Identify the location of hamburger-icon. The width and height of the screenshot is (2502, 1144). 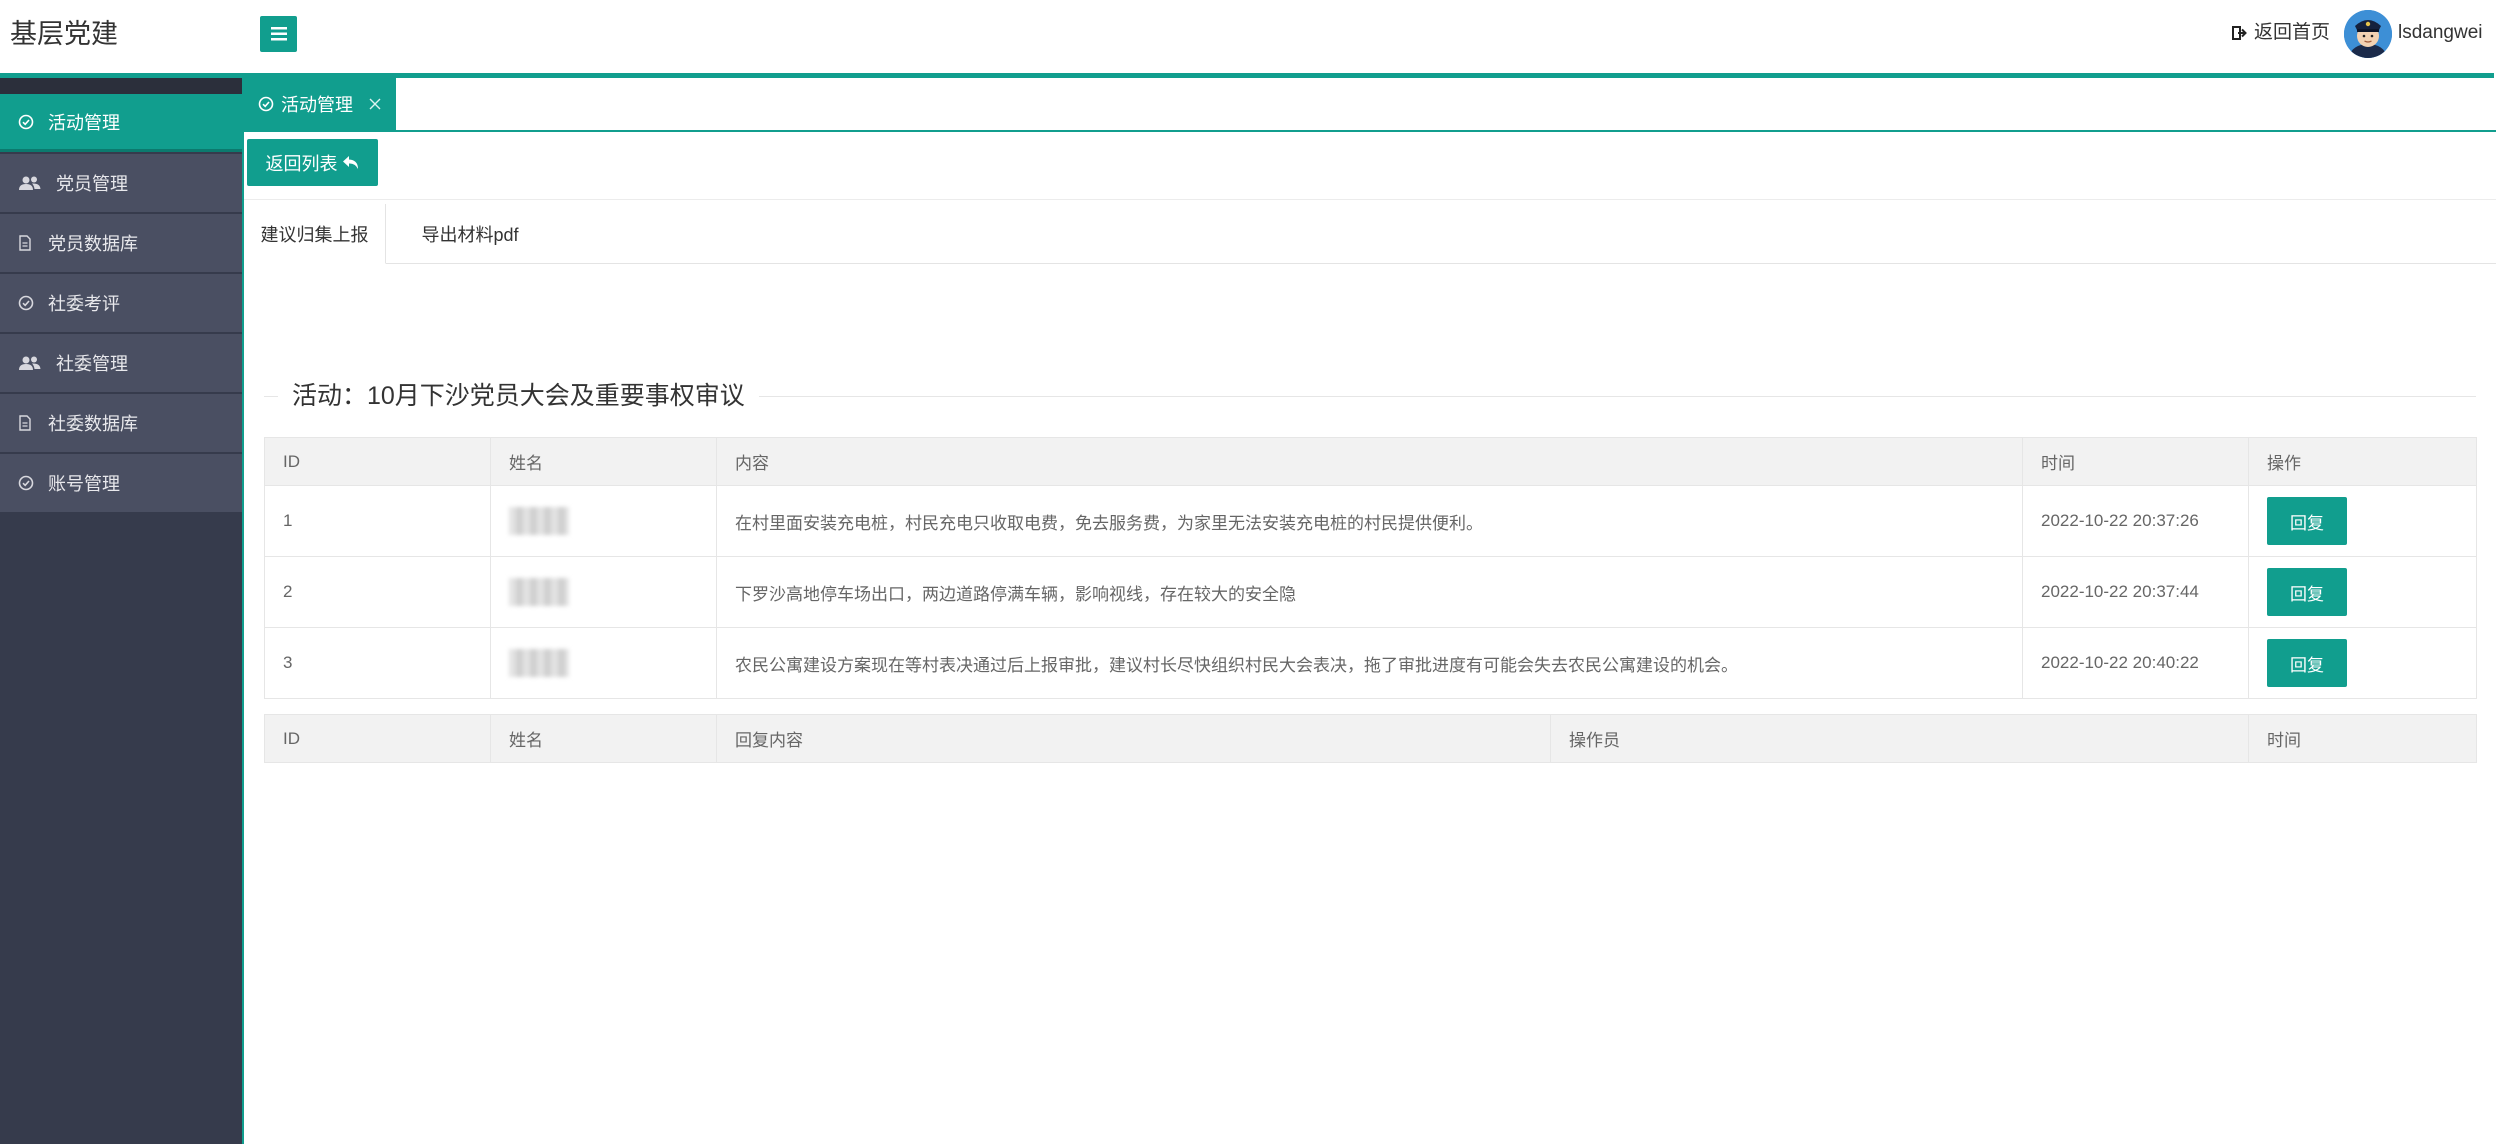
(278, 34).